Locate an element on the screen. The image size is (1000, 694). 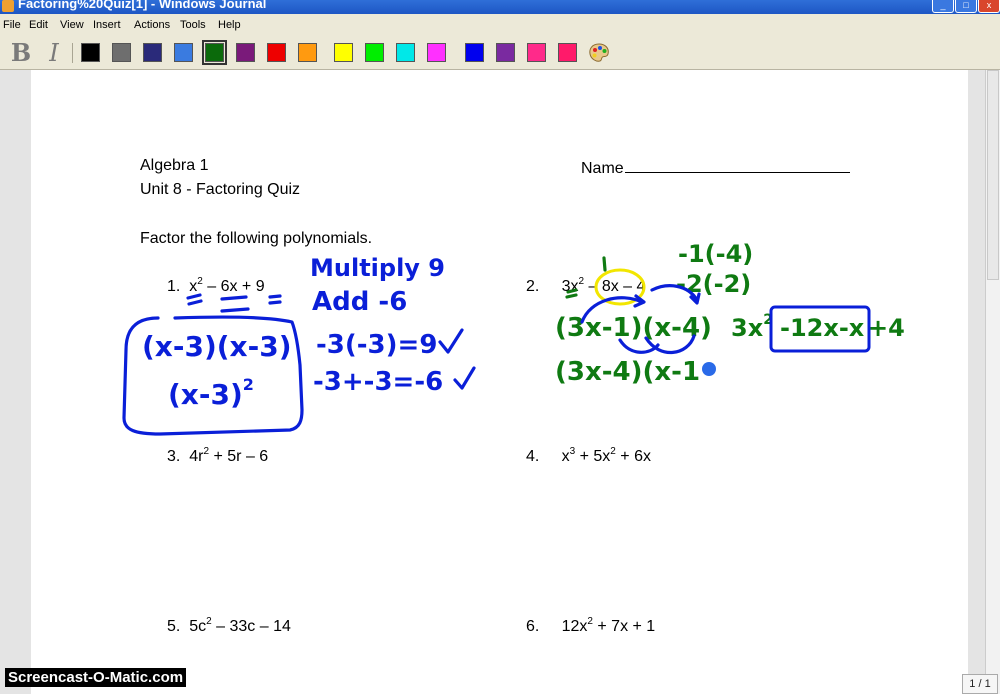
close-button: x is located at coordinates (989, 6).